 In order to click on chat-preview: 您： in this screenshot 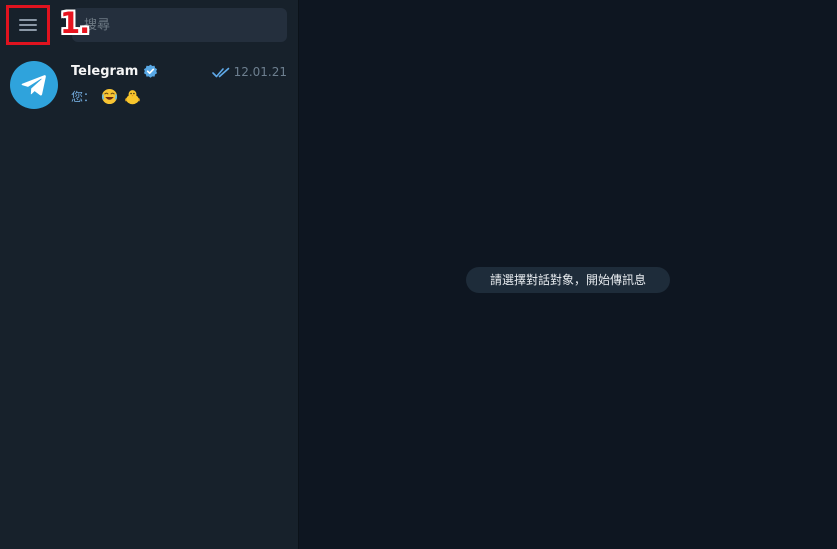, I will do `click(106, 96)`.